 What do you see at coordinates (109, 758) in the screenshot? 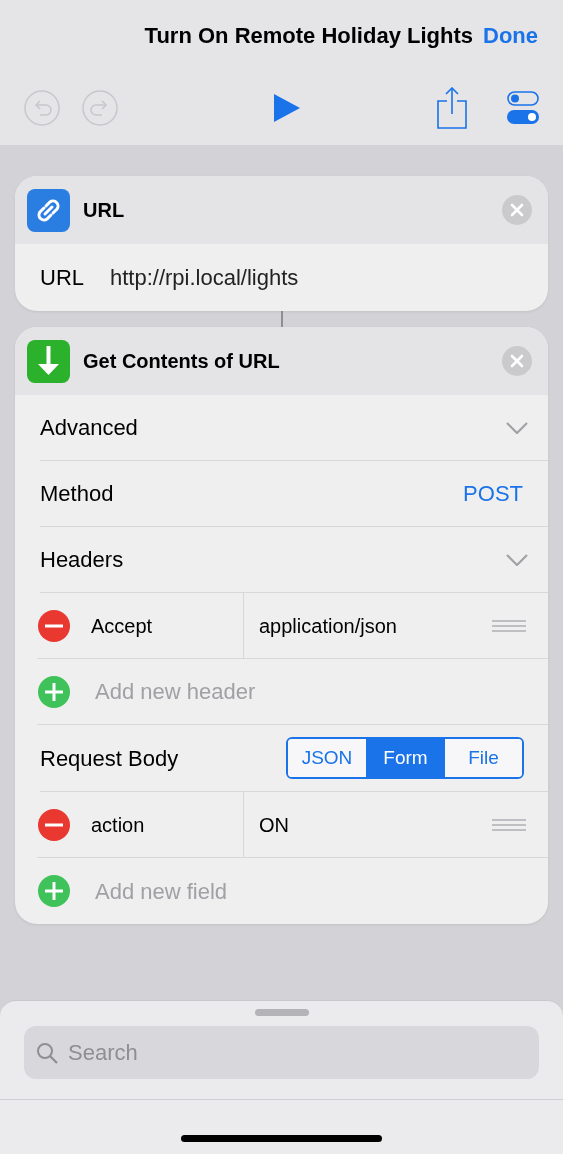
I see `request-body-label: Request Body` at bounding box center [109, 758].